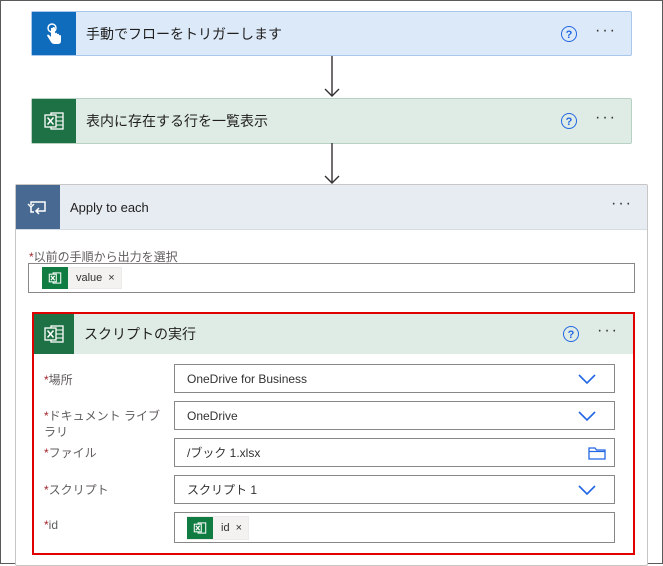  I want to click on file-label: *ファイル, so click(70, 453).